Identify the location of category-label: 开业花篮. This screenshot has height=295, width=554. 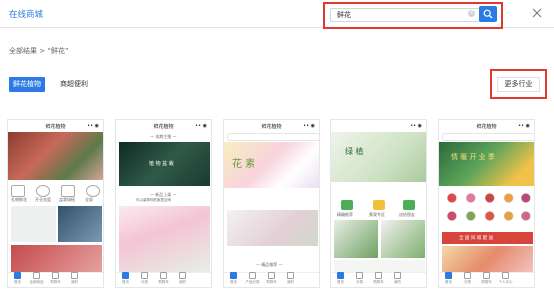
(43, 199).